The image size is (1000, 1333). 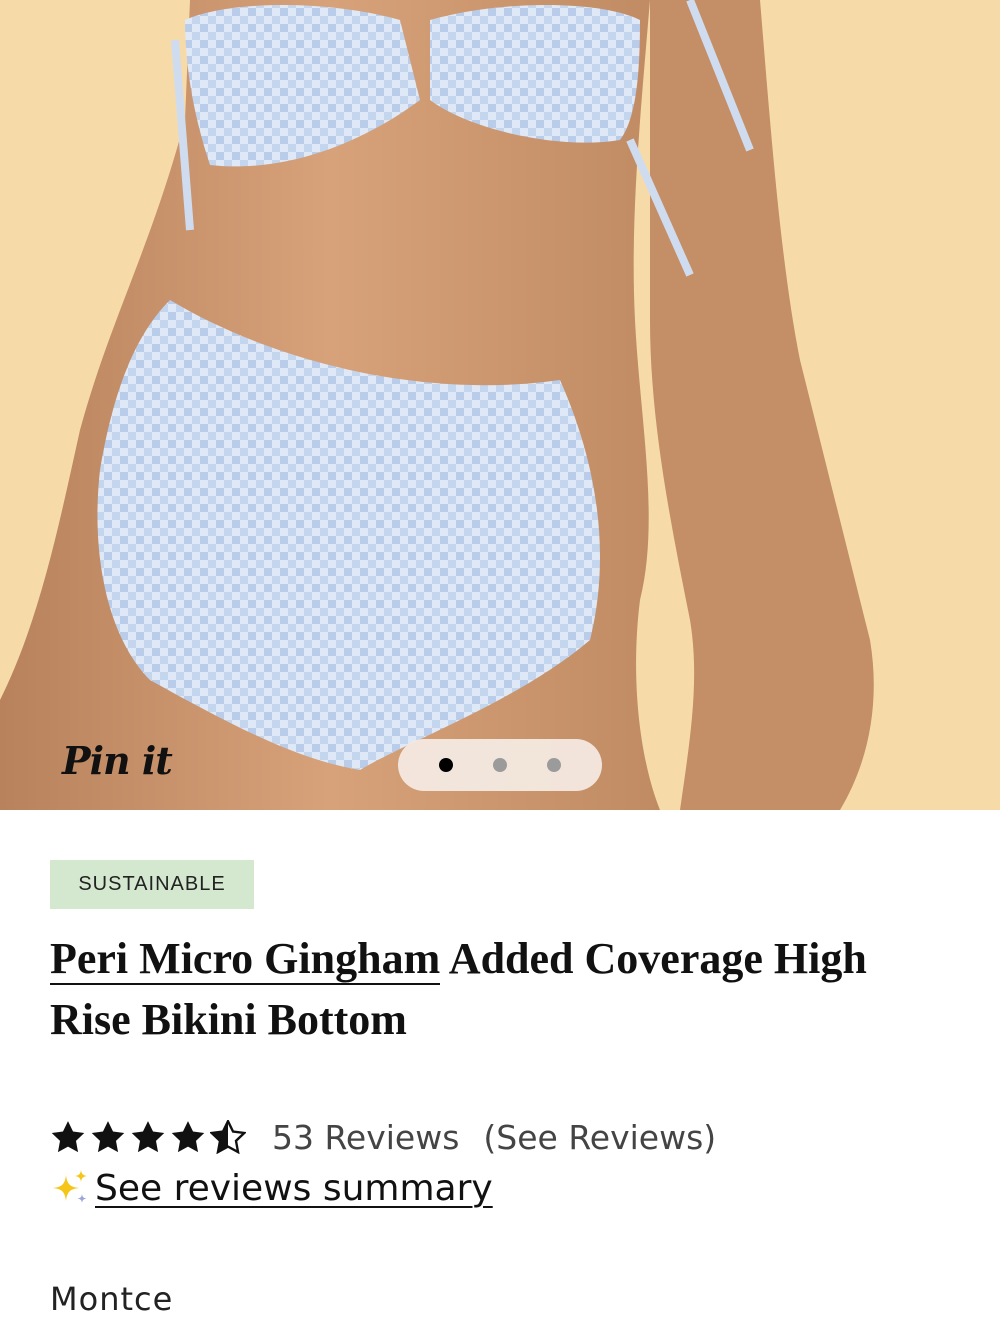 What do you see at coordinates (365, 1137) in the screenshot?
I see `reviews-count: 53 Reviews` at bounding box center [365, 1137].